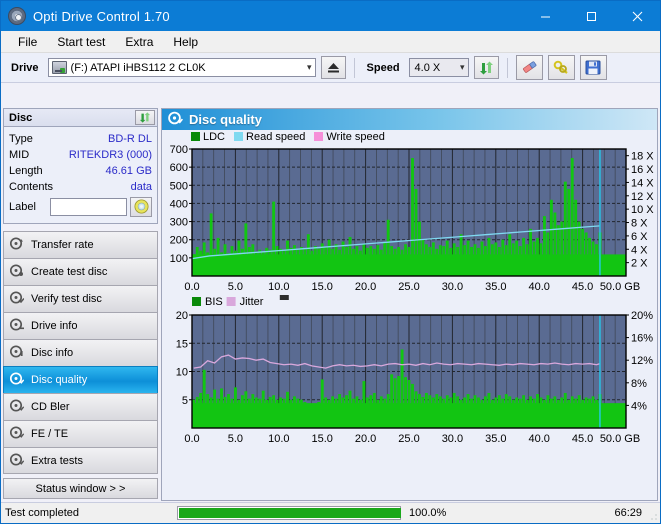 This screenshot has height=524, width=661. Describe the element at coordinates (80, 379) in the screenshot. I see `sidebar-item-disc-quality: Disc quality` at that location.